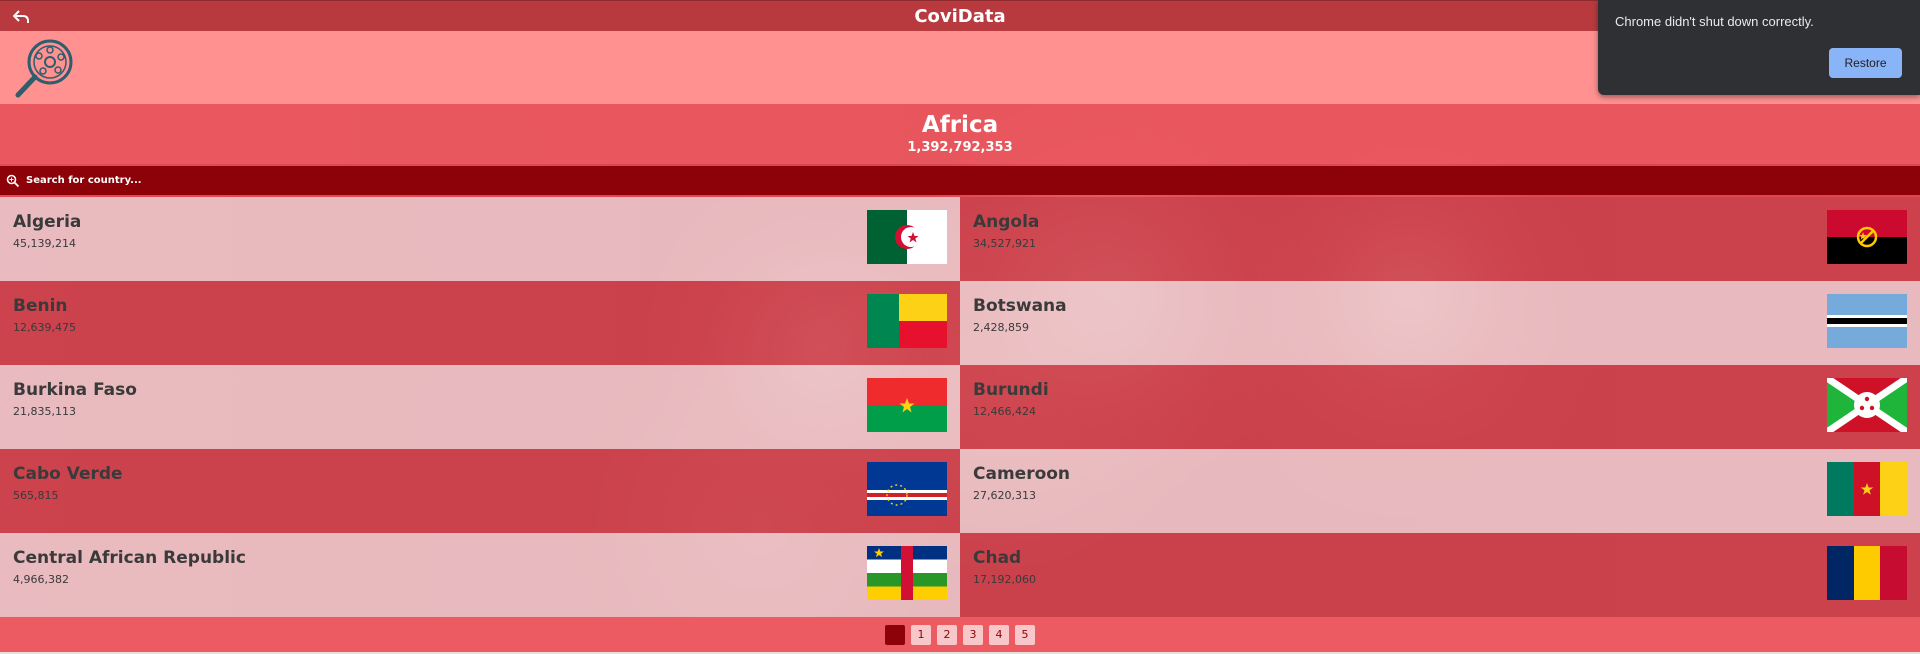 This screenshot has width=1920, height=654. Describe the element at coordinates (907, 405) in the screenshot. I see `burkina-faso-flag-icon` at that location.